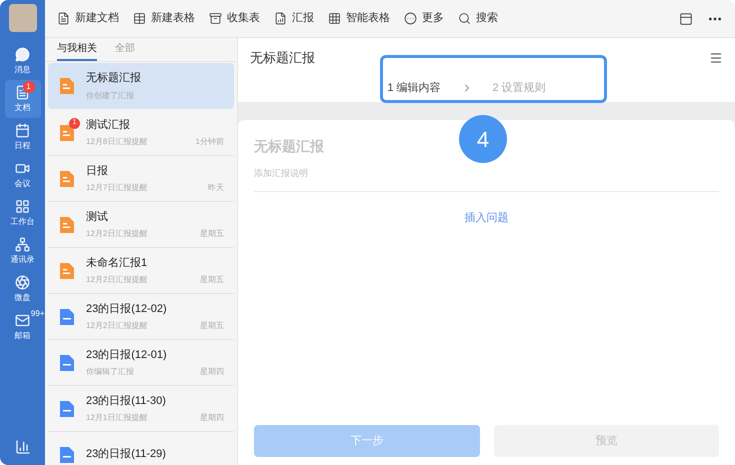 The image size is (735, 465). What do you see at coordinates (22, 184) in the screenshot?
I see `nav-label: 会议` at bounding box center [22, 184].